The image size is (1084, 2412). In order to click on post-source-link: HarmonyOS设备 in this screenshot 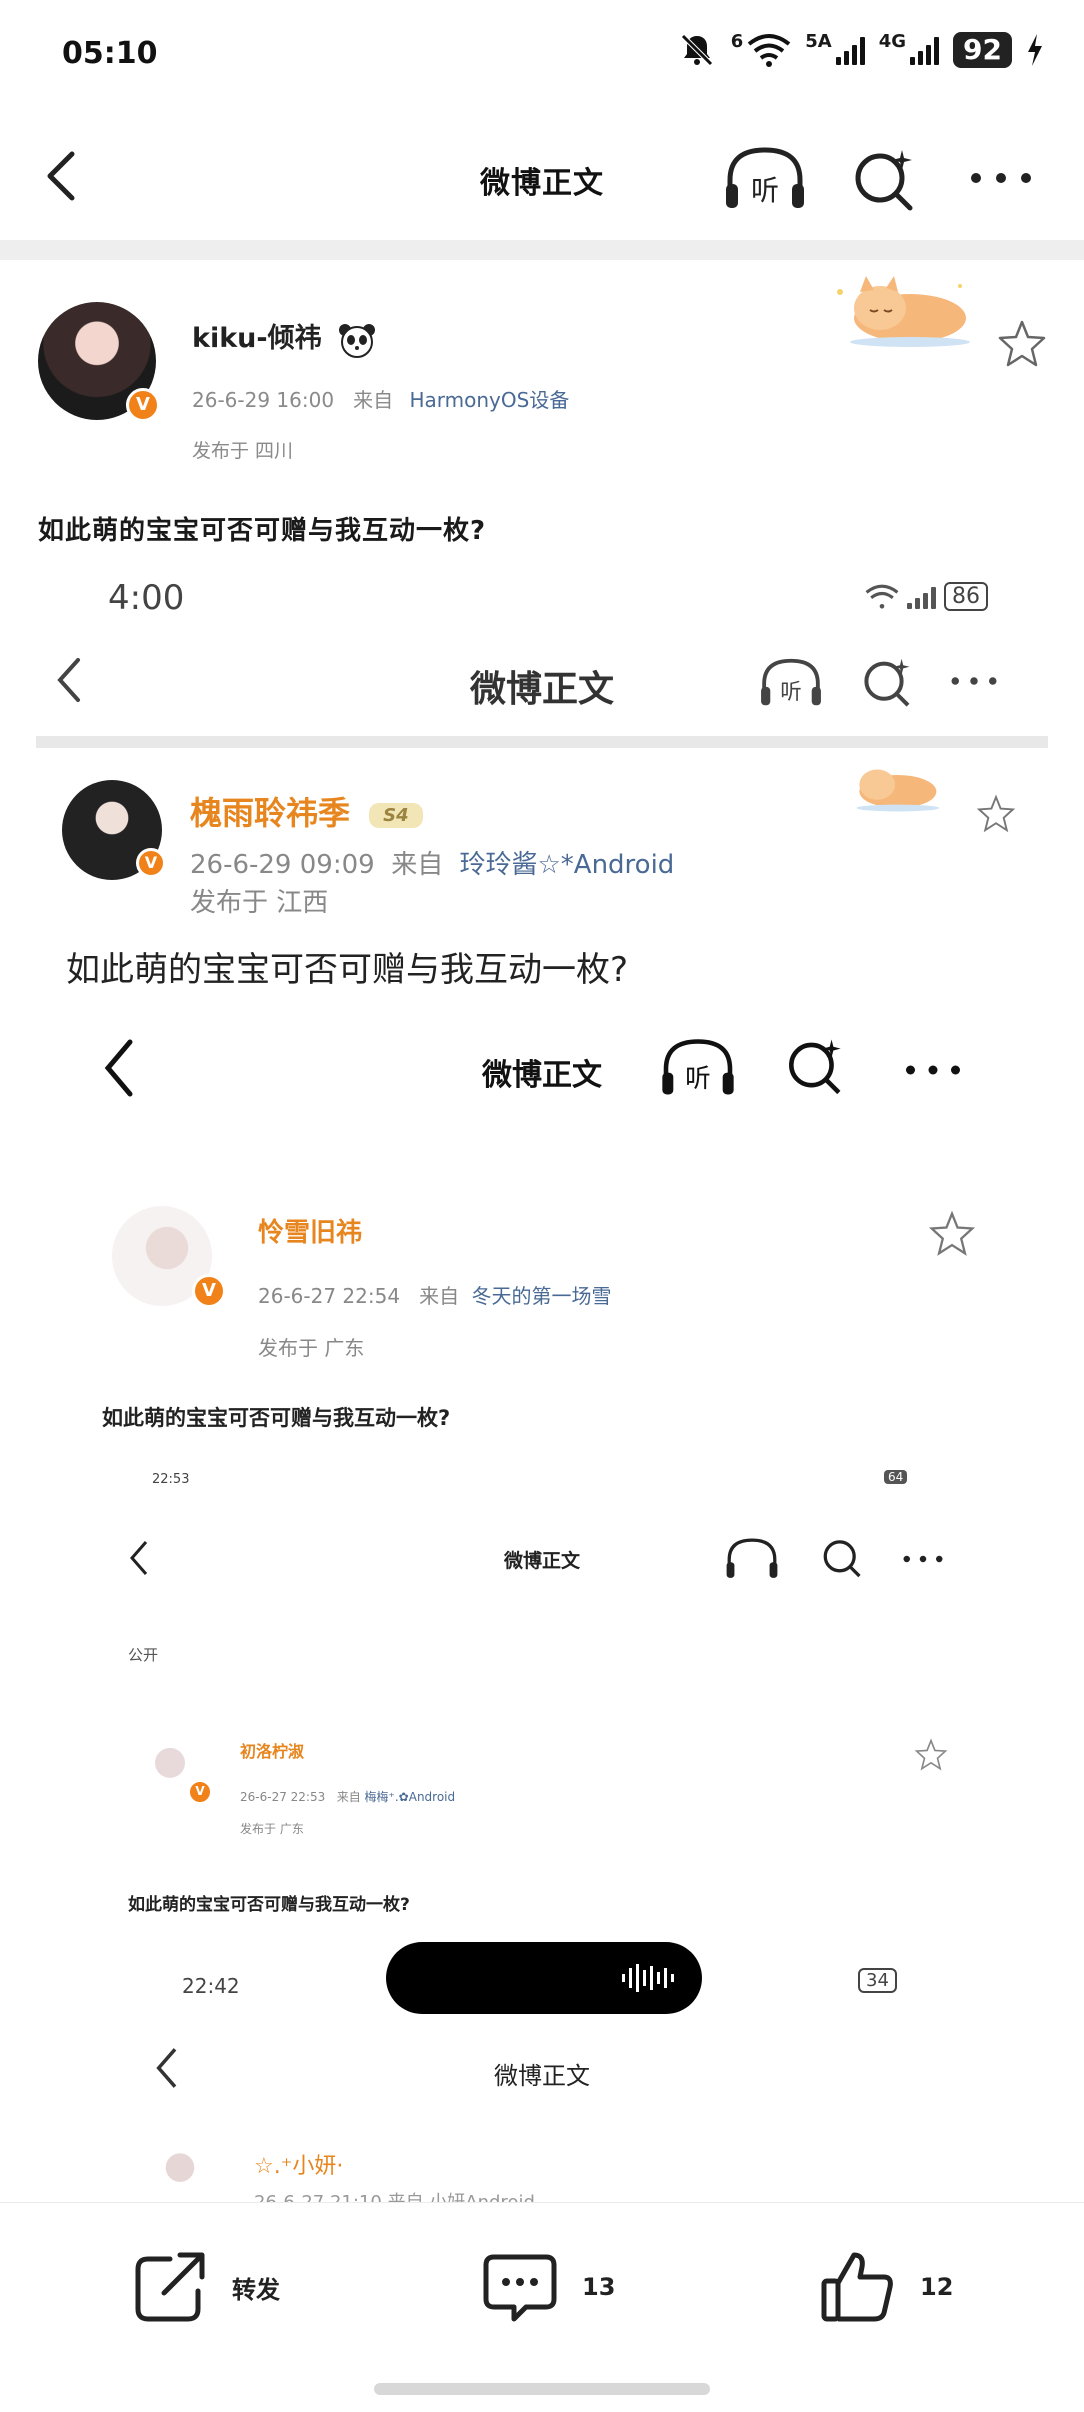, I will do `click(490, 400)`.